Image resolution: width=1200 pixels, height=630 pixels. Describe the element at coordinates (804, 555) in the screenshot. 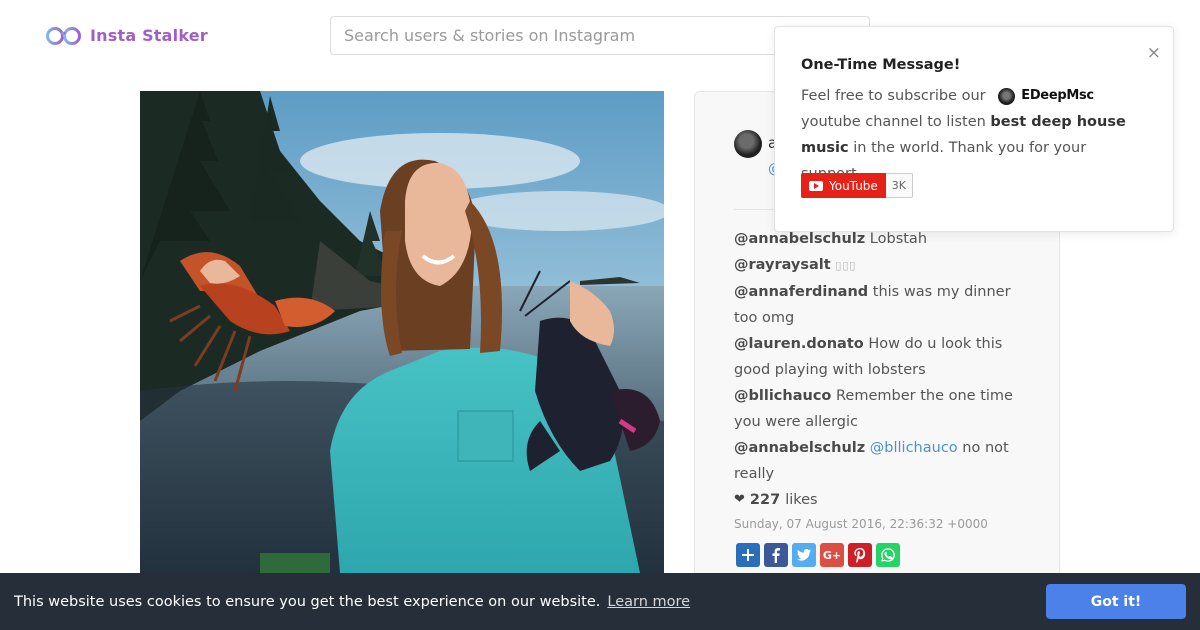

I see `twitter-icon` at that location.